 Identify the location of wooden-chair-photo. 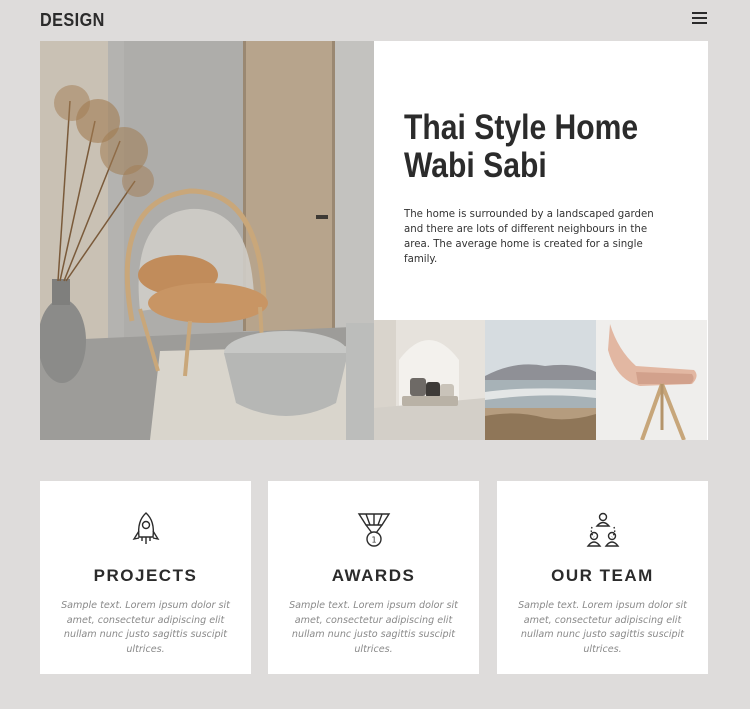
(651, 380).